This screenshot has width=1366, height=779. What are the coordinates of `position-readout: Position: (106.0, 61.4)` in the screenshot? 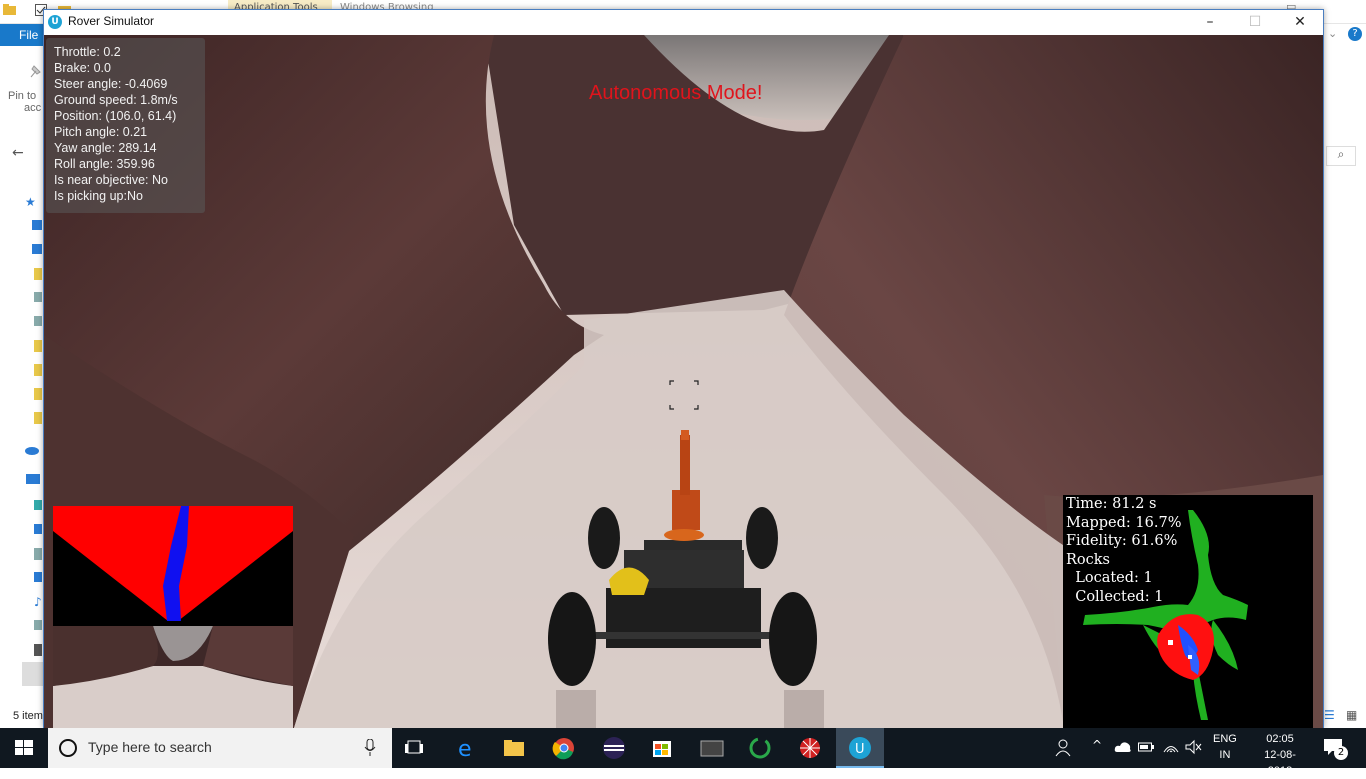 It's located at (115, 116).